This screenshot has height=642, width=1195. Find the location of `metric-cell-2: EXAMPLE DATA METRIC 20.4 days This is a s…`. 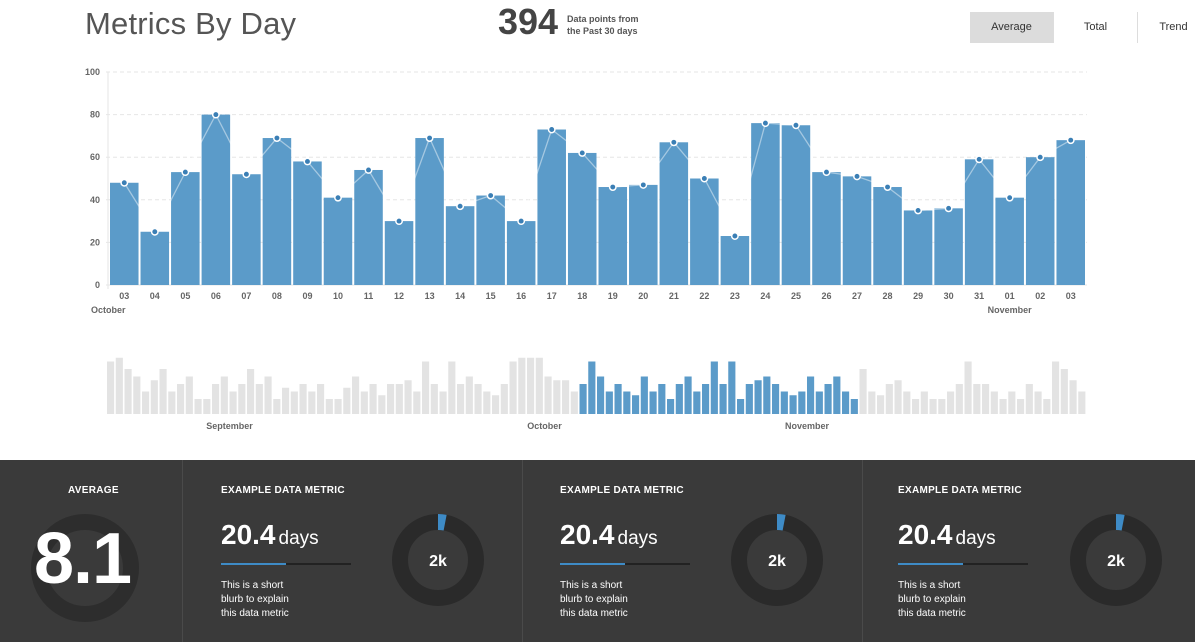

metric-cell-2: EXAMPLE DATA METRIC 20.4 days This is a s… is located at coordinates (693, 551).